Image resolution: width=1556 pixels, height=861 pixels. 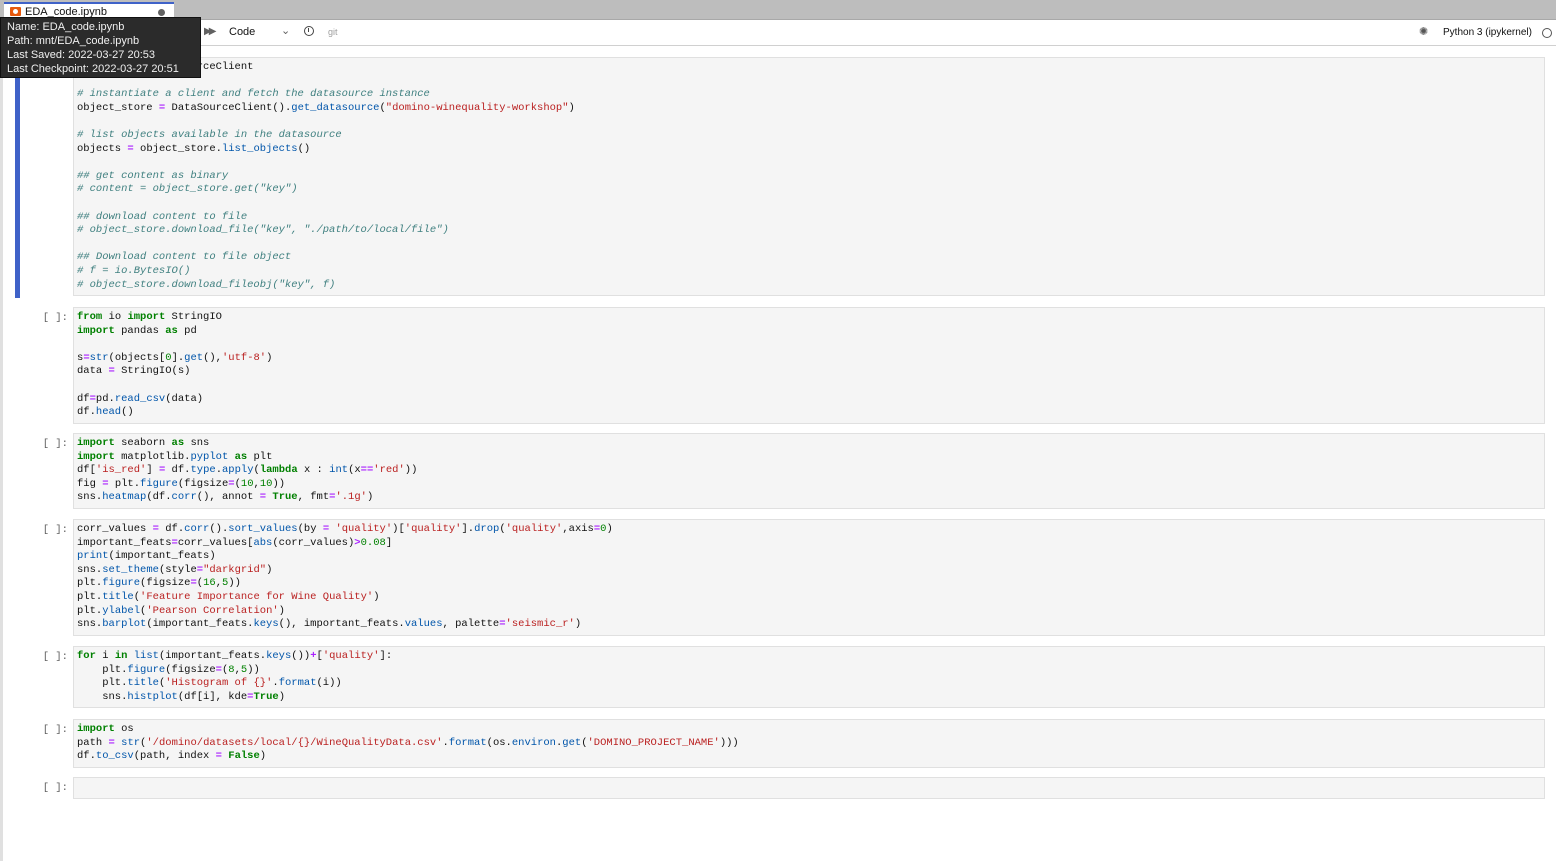 I want to click on chevron-down-icon: ⌄, so click(x=285, y=30).